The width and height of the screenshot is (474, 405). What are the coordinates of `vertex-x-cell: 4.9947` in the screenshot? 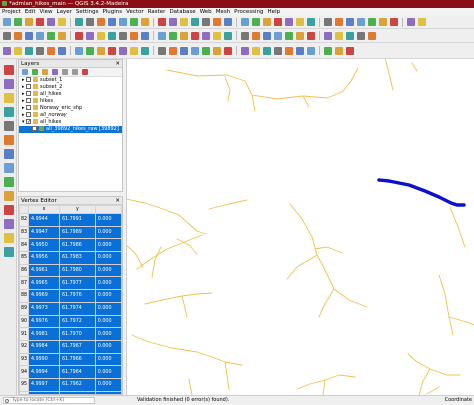 It's located at (44, 232).